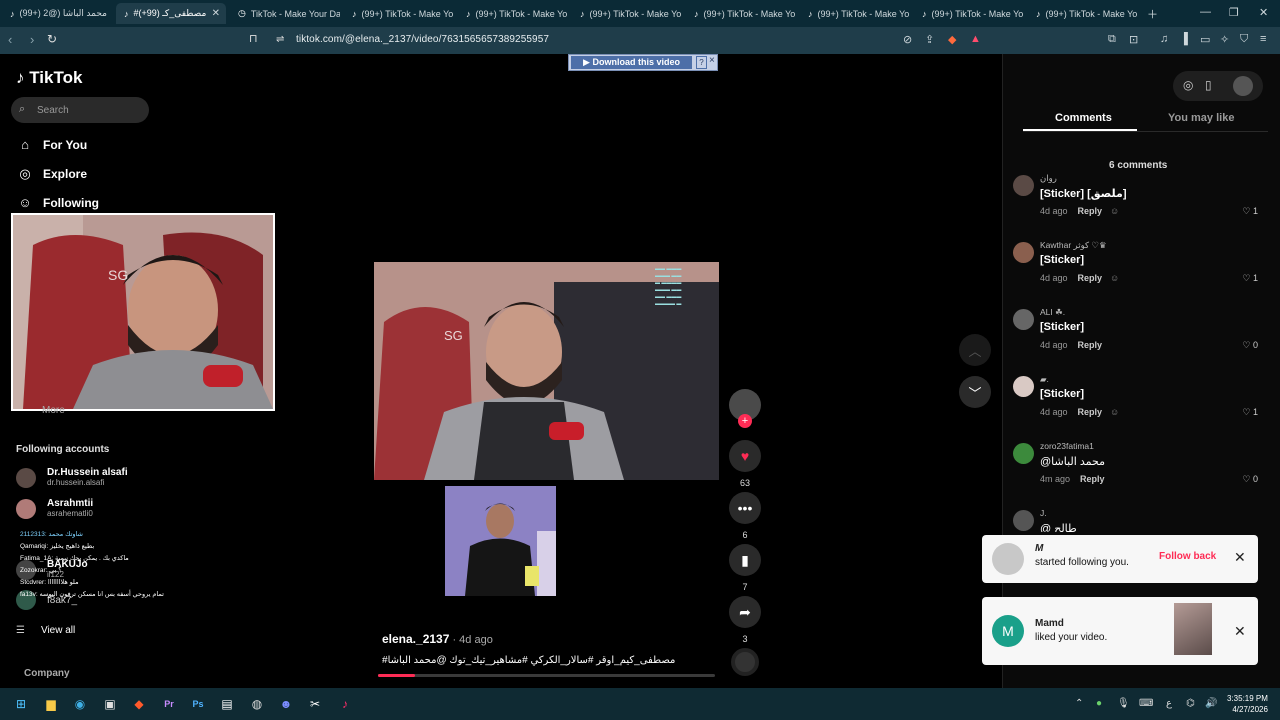 Image resolution: width=1280 pixels, height=720 pixels. What do you see at coordinates (1244, 39) in the screenshot?
I see `vpn-icon: ⛉` at bounding box center [1244, 39].